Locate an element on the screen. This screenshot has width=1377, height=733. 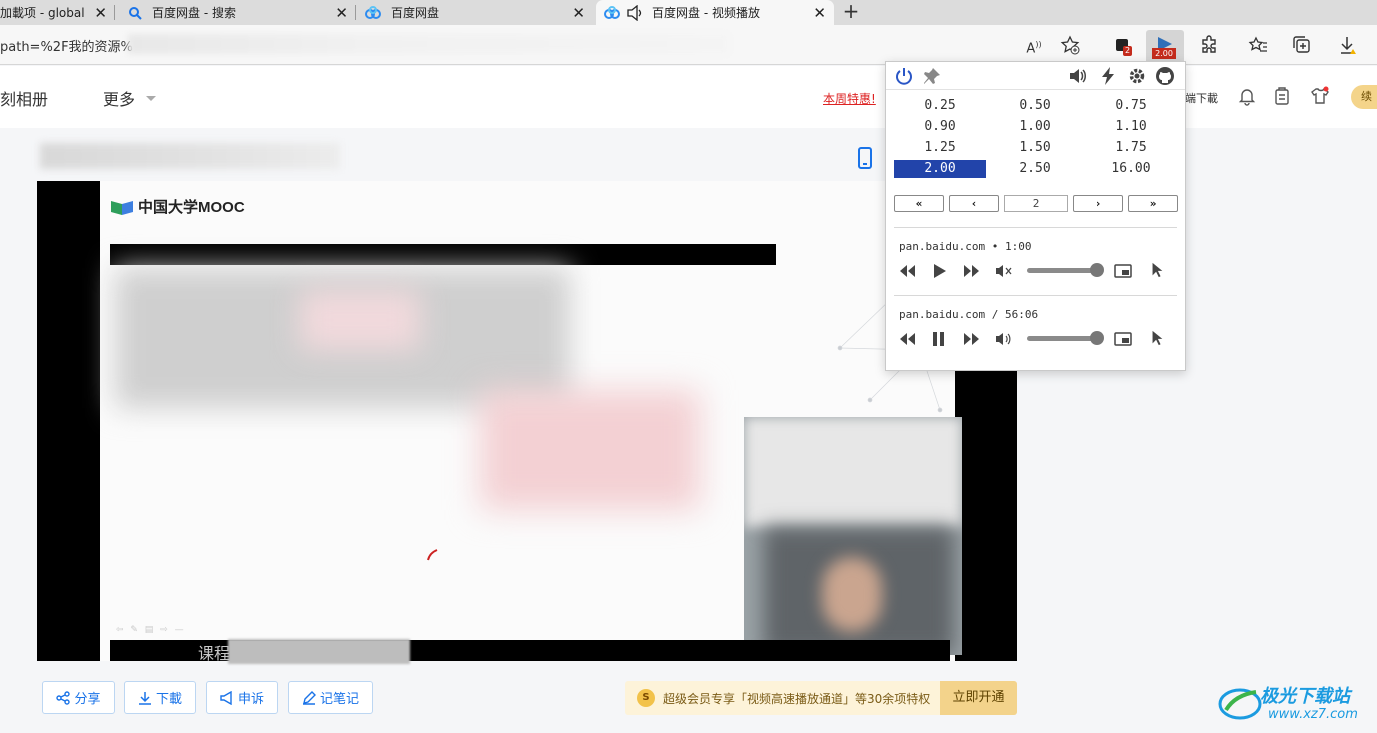
tab-title: 百度网盘 is located at coordinates (415, 13).